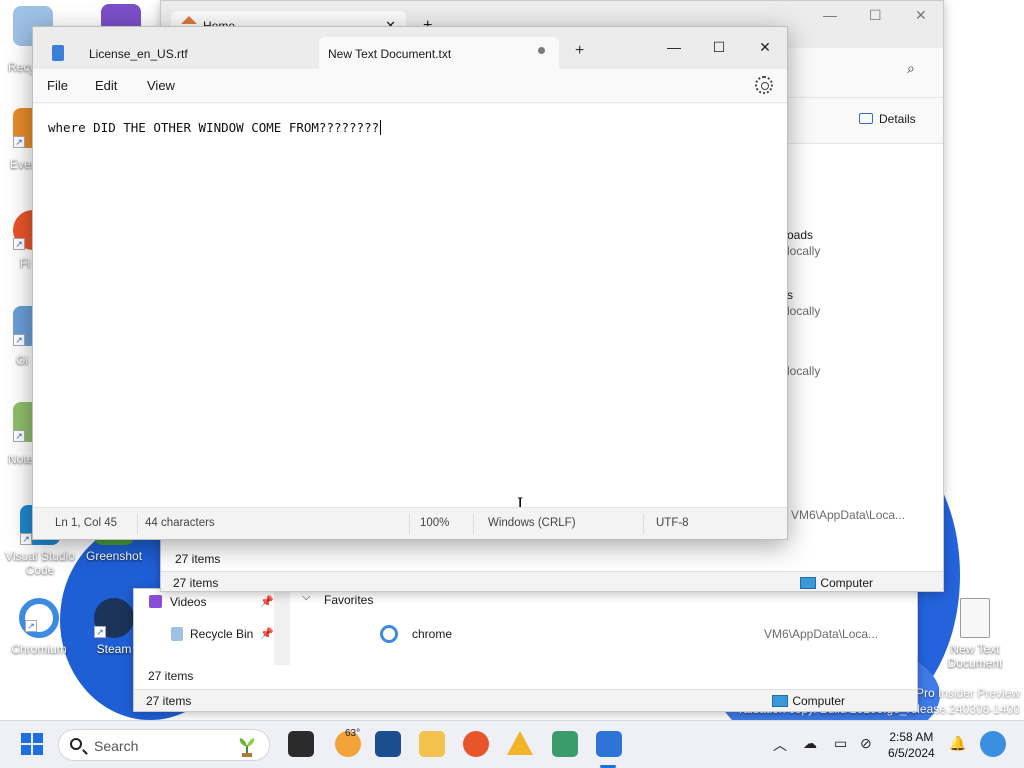  Describe the element at coordinates (764, 85) in the screenshot. I see `settings-gear-icon` at that location.